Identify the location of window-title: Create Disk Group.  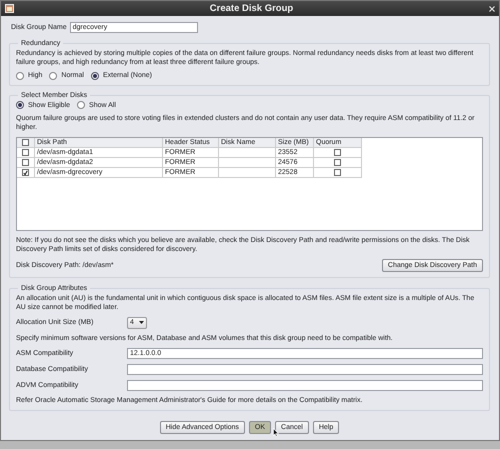
(252, 8).